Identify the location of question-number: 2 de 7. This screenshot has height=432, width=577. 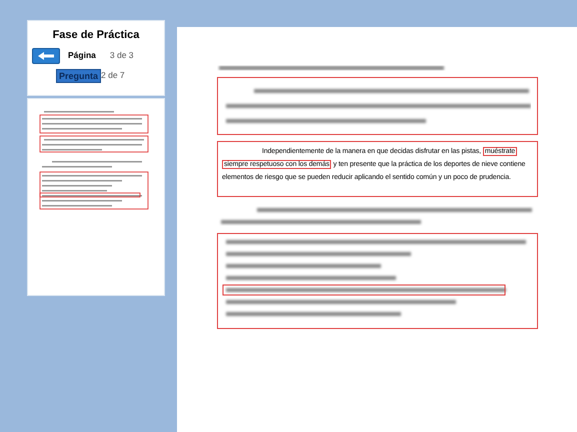
(113, 75).